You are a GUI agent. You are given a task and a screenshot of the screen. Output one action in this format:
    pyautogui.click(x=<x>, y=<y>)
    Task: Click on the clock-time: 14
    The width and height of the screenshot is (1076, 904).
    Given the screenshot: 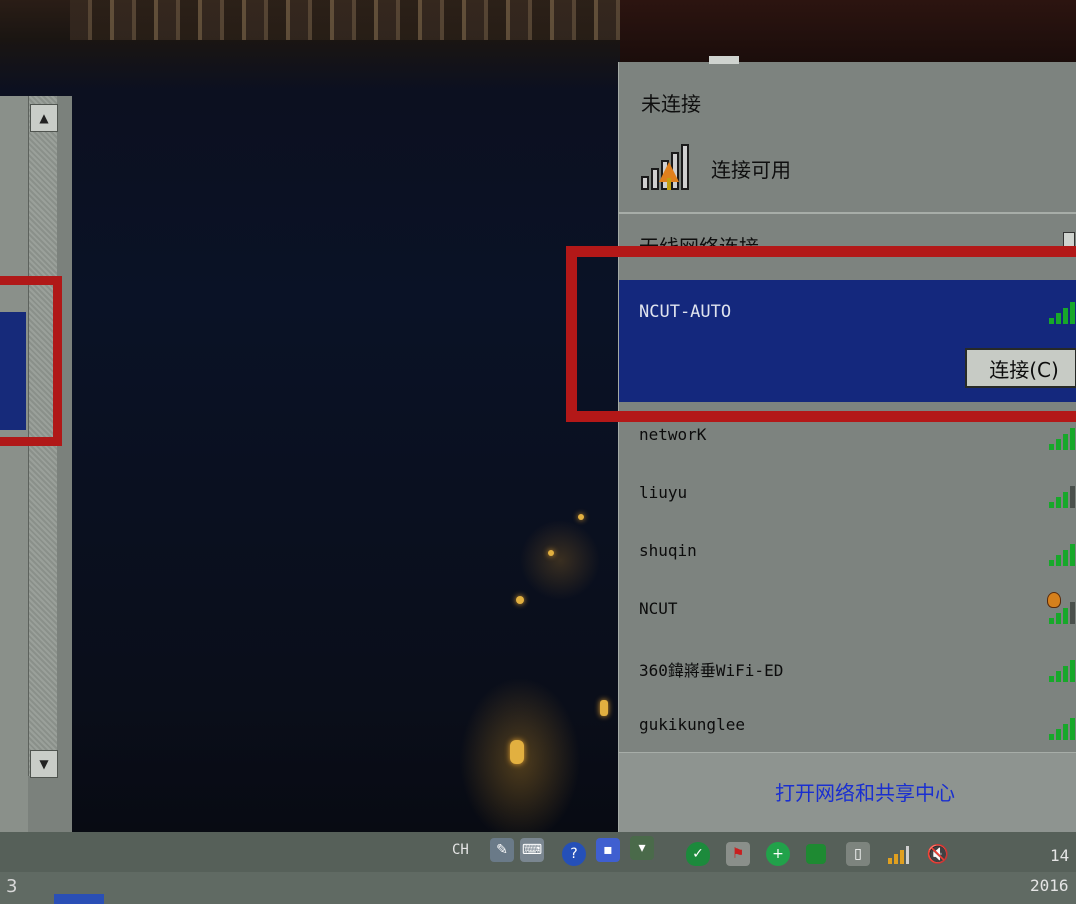 What is the action you would take?
    pyautogui.click(x=1059, y=855)
    